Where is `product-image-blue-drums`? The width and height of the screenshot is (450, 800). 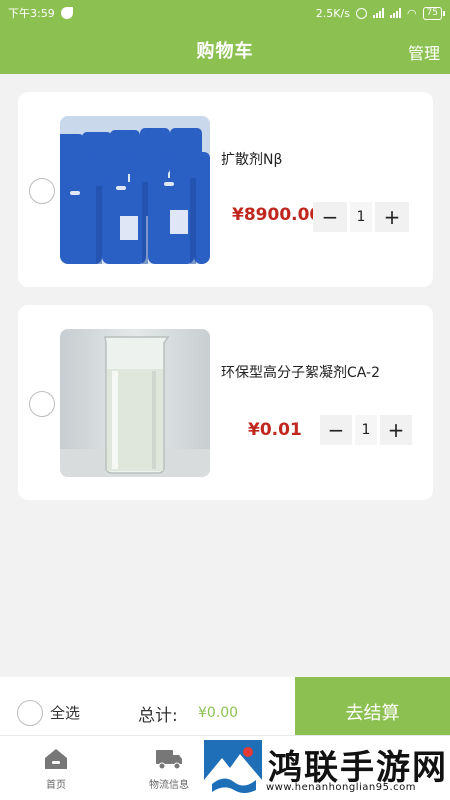
product-image-blue-drums is located at coordinates (135, 190).